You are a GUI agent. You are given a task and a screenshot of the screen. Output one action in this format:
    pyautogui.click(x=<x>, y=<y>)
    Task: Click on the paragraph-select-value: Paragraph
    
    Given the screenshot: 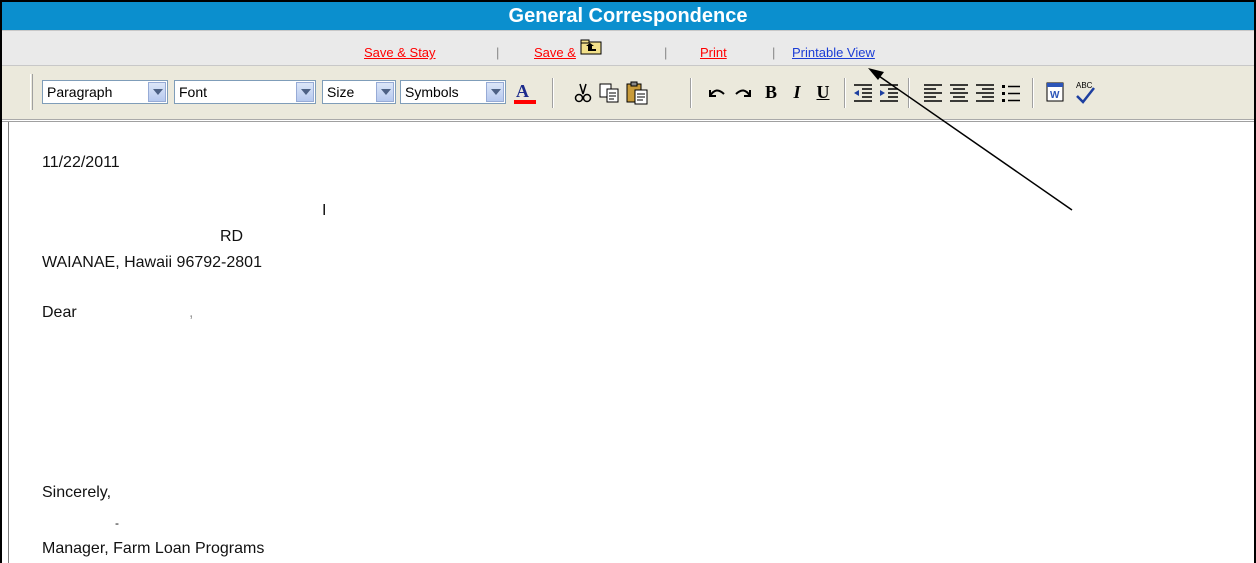 What is the action you would take?
    pyautogui.click(x=80, y=92)
    